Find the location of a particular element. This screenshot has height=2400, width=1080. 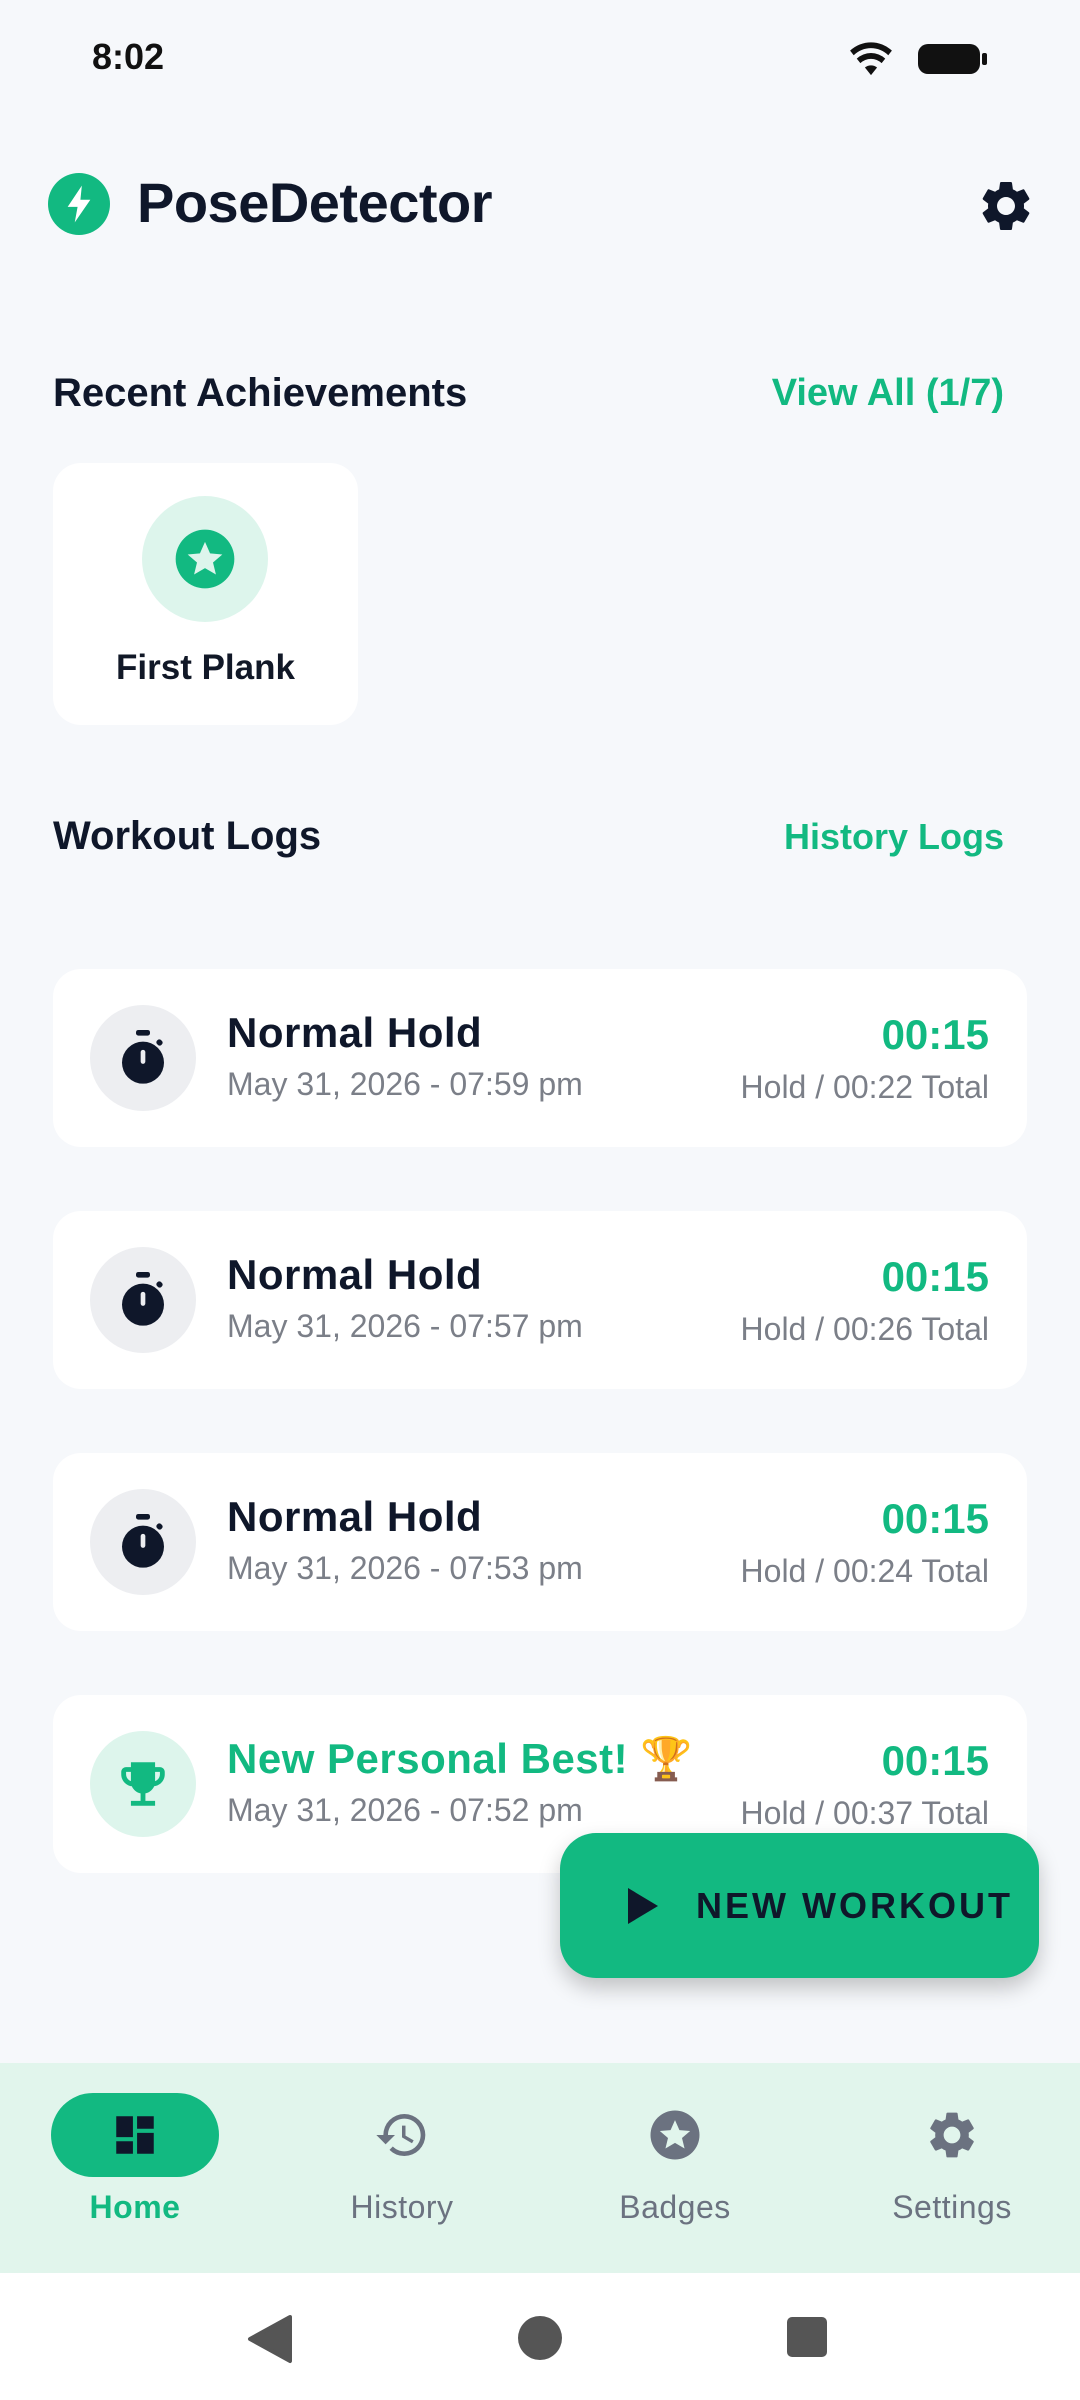

status-icons is located at coordinates (918, 59).